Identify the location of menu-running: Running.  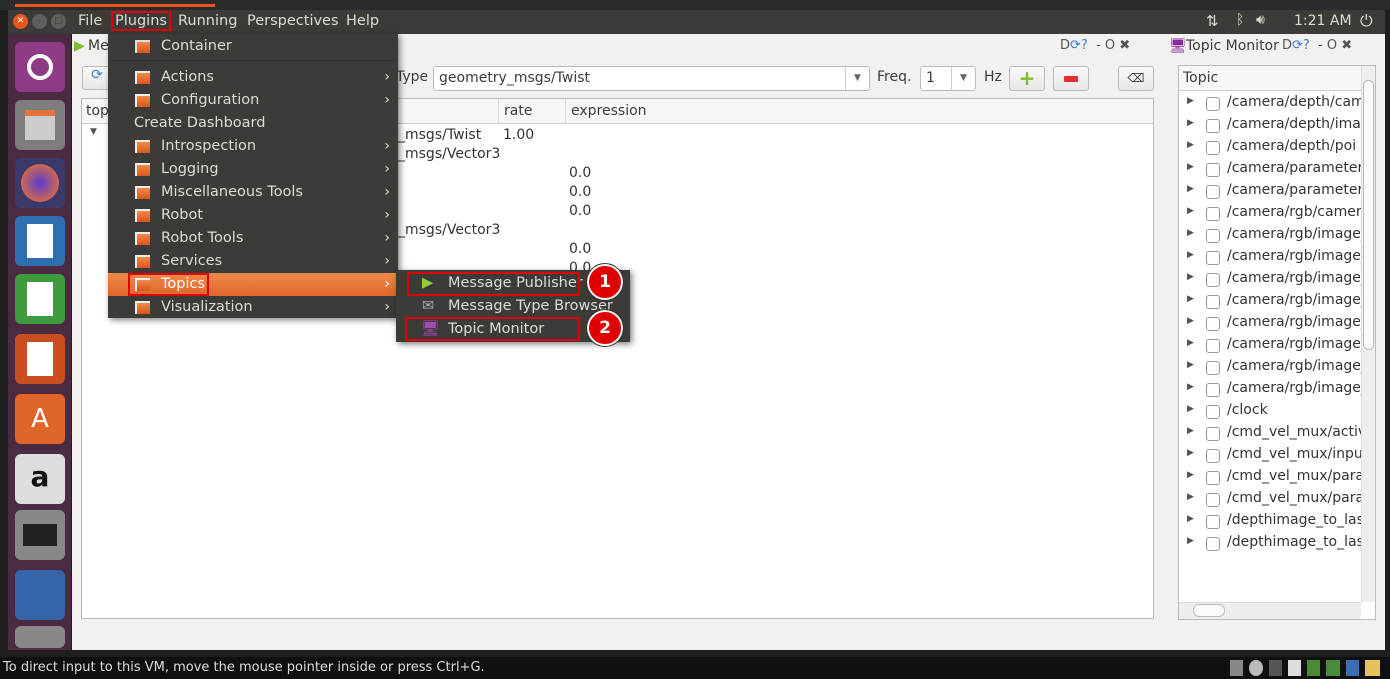
(207, 21).